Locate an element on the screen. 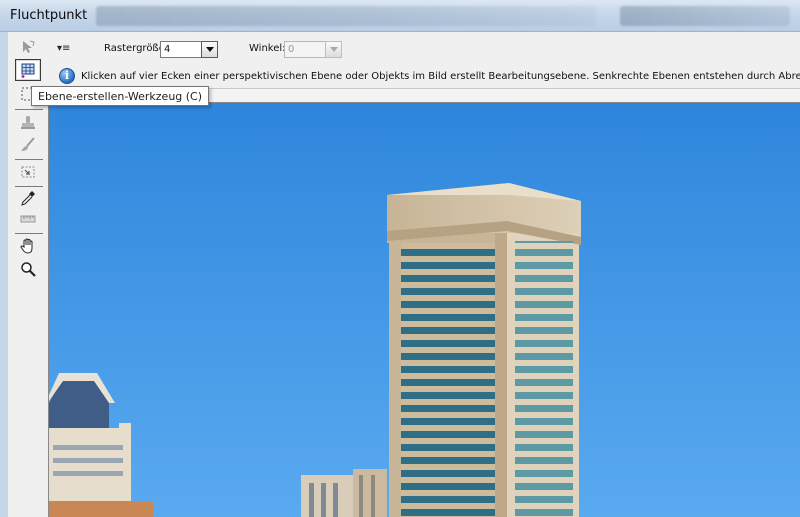  grid-size-value: 4 is located at coordinates (167, 49).